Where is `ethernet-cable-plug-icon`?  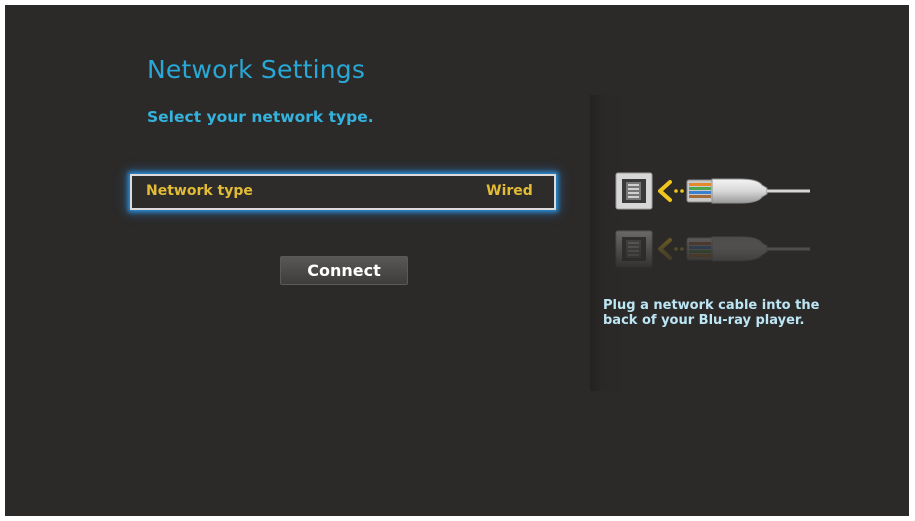
ethernet-cable-plug-icon is located at coordinates (713, 220).